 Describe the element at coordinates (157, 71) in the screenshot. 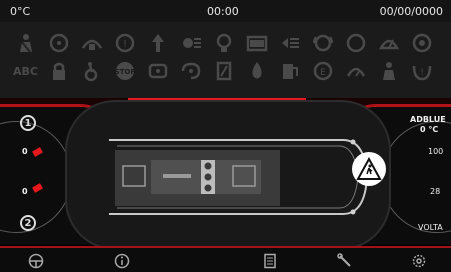

I see `ecu-icon` at that location.